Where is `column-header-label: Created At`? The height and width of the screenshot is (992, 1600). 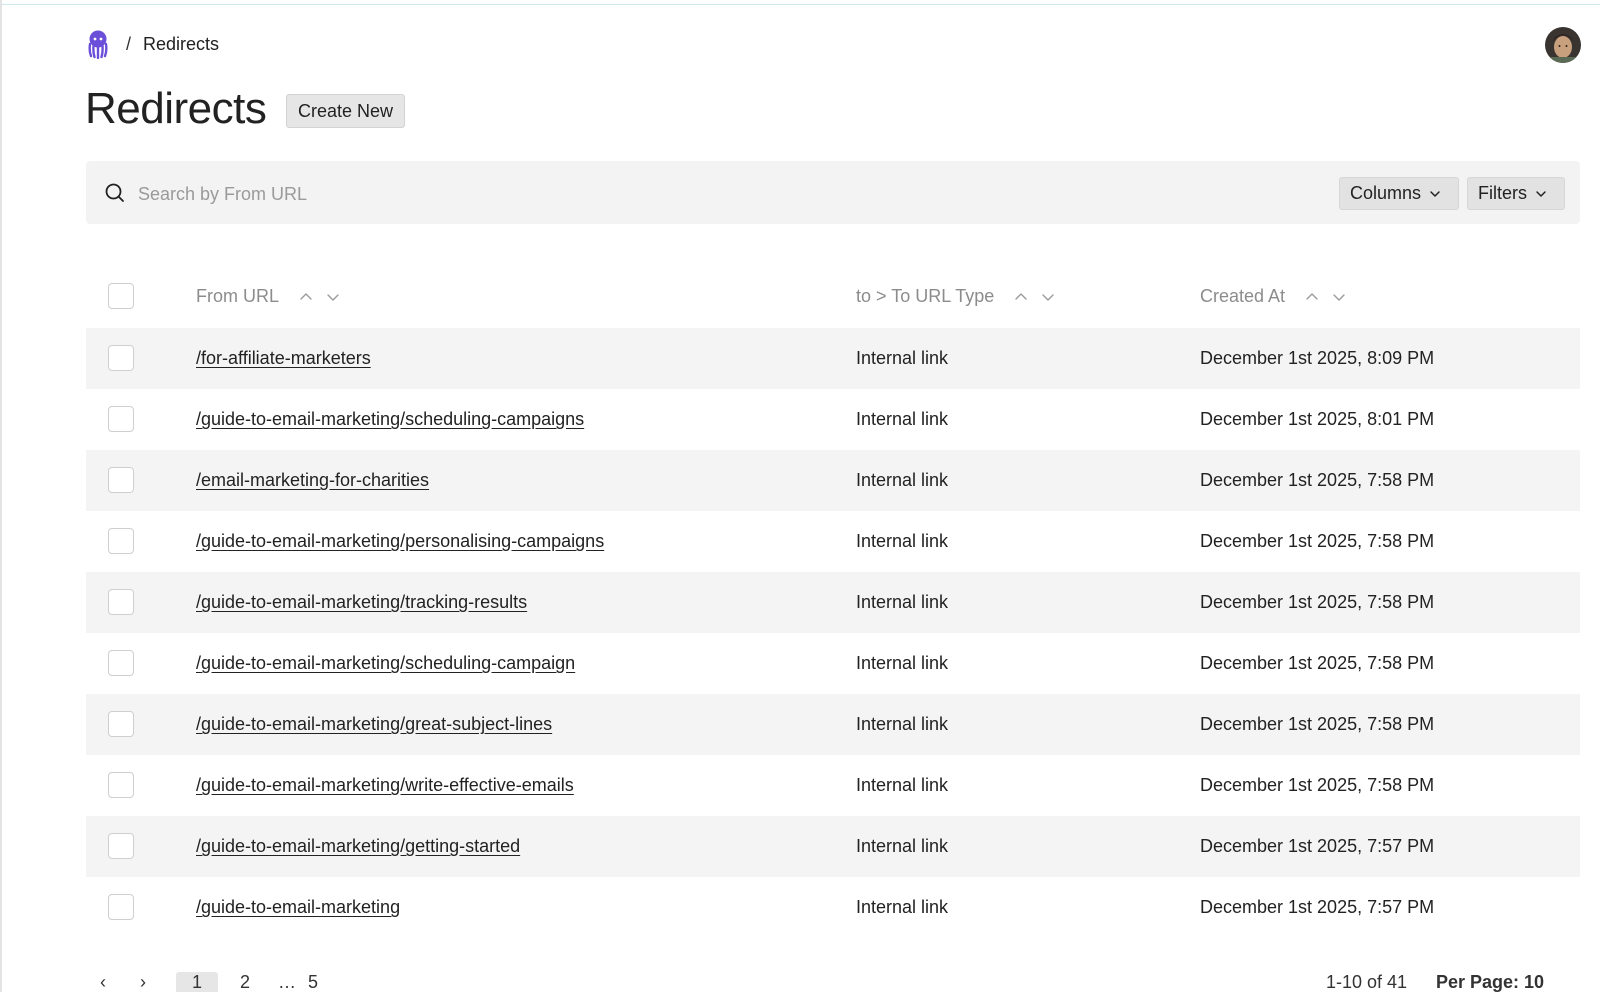
column-header-label: Created At is located at coordinates (1243, 296).